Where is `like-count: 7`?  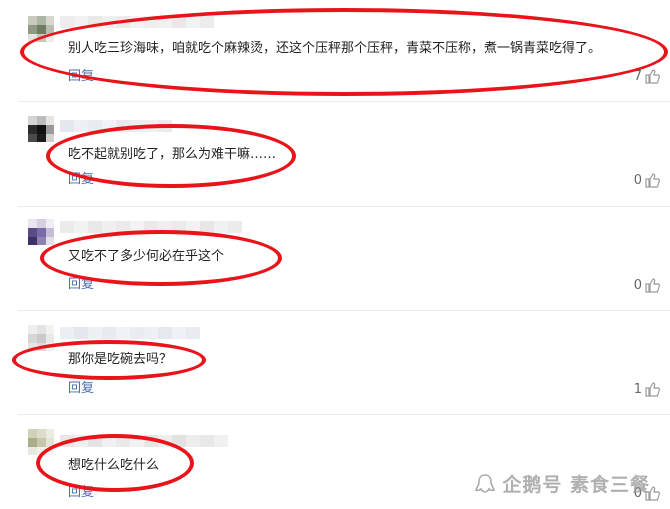
like-count: 7 is located at coordinates (637, 76).